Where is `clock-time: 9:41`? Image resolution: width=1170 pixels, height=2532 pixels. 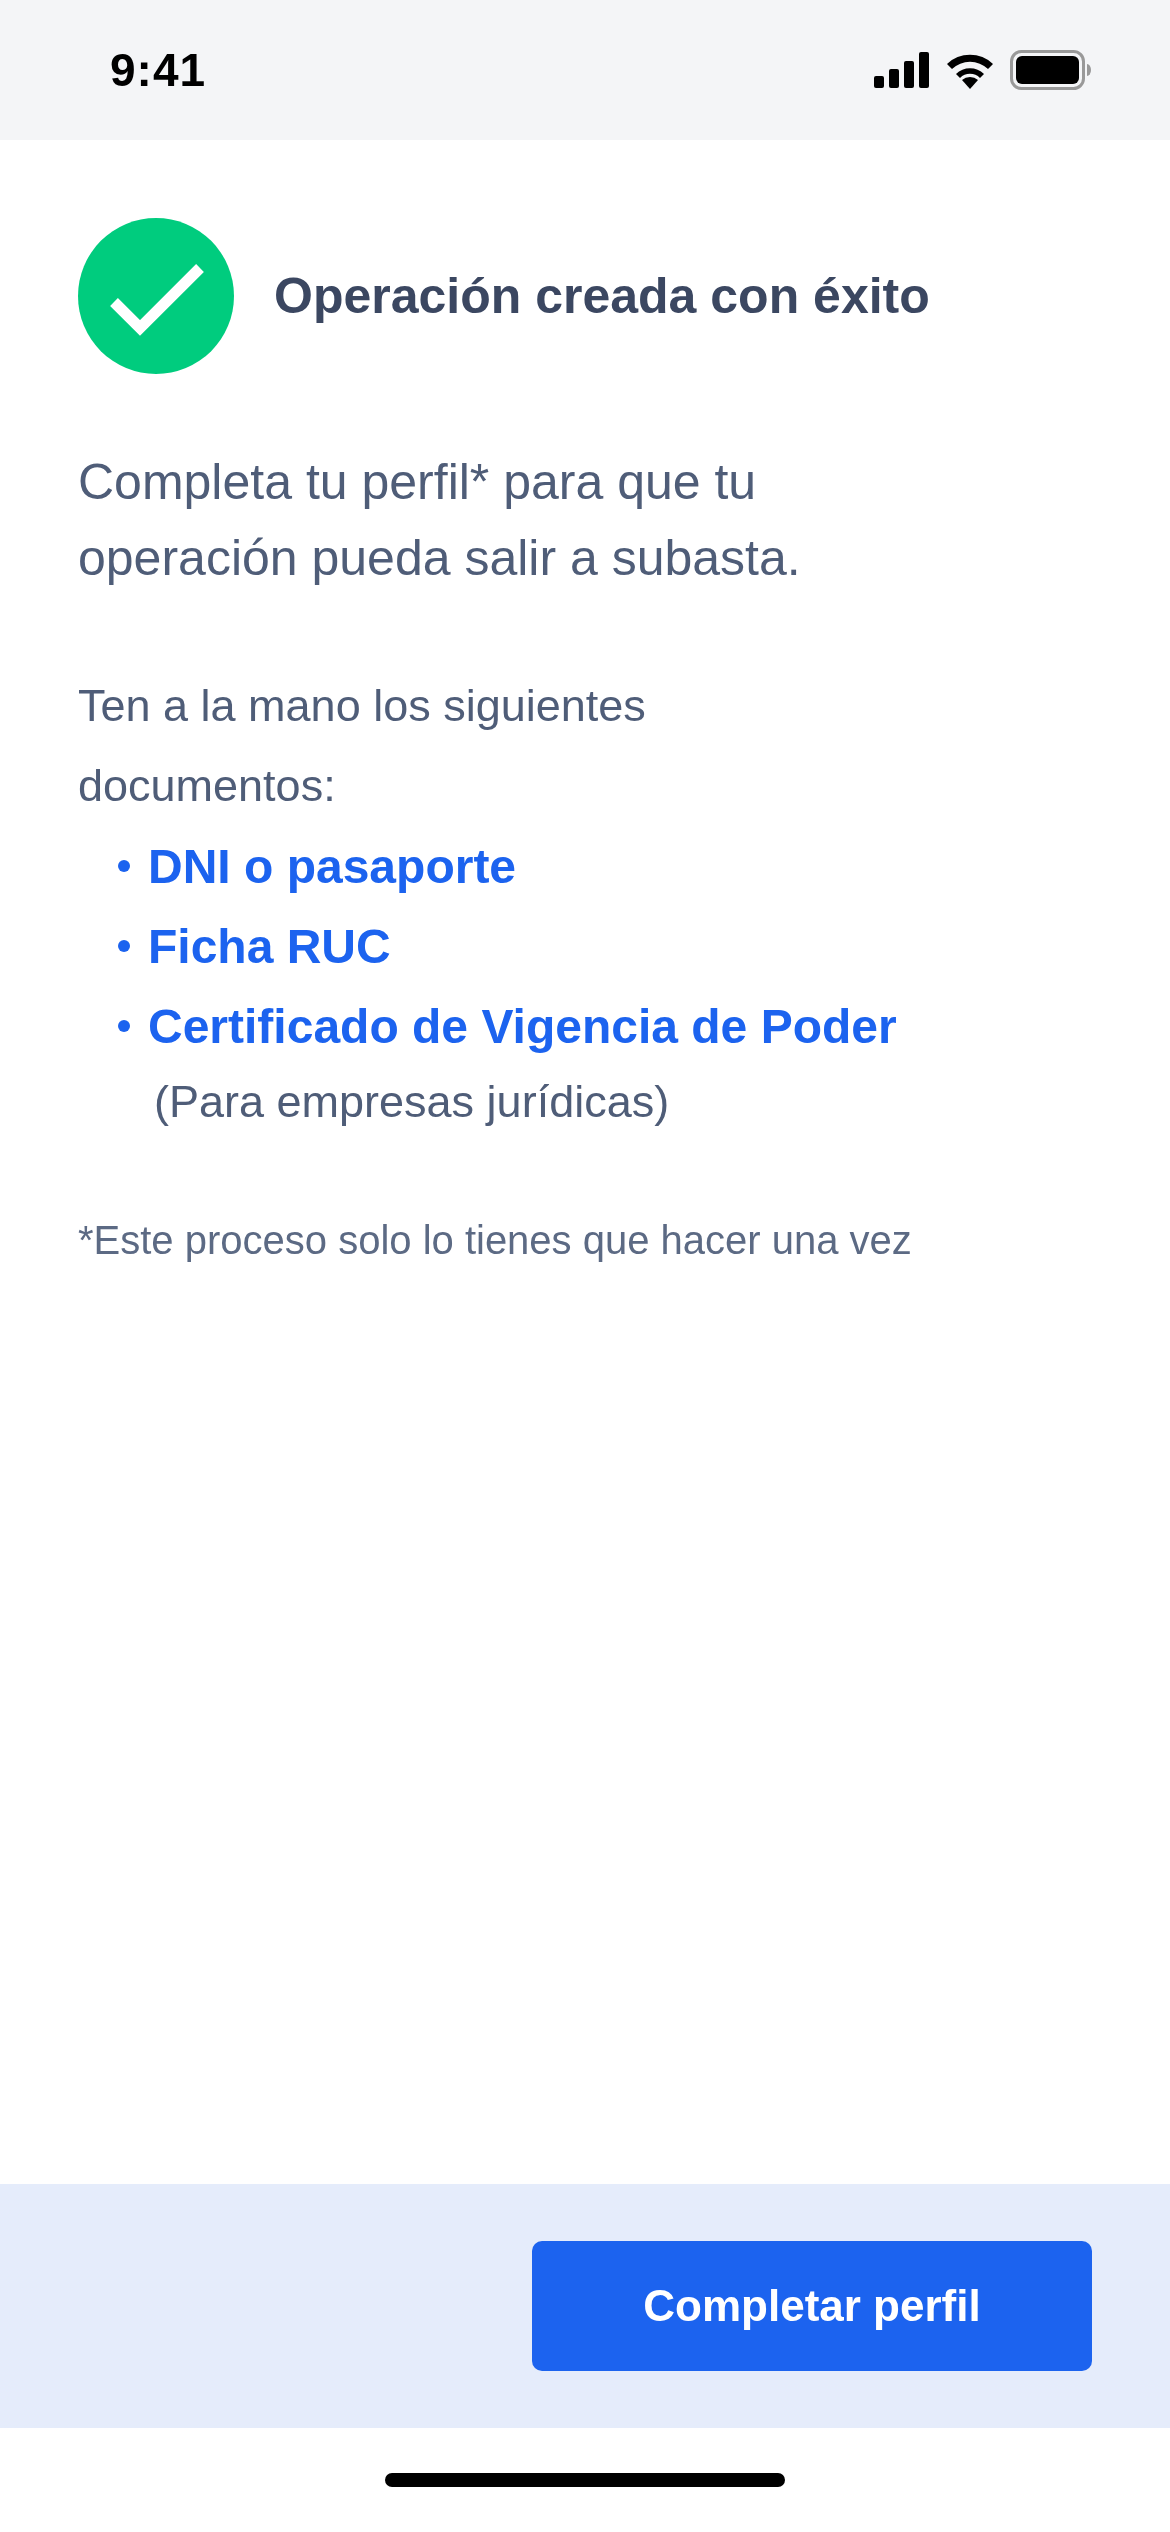
clock-time: 9:41 is located at coordinates (158, 70).